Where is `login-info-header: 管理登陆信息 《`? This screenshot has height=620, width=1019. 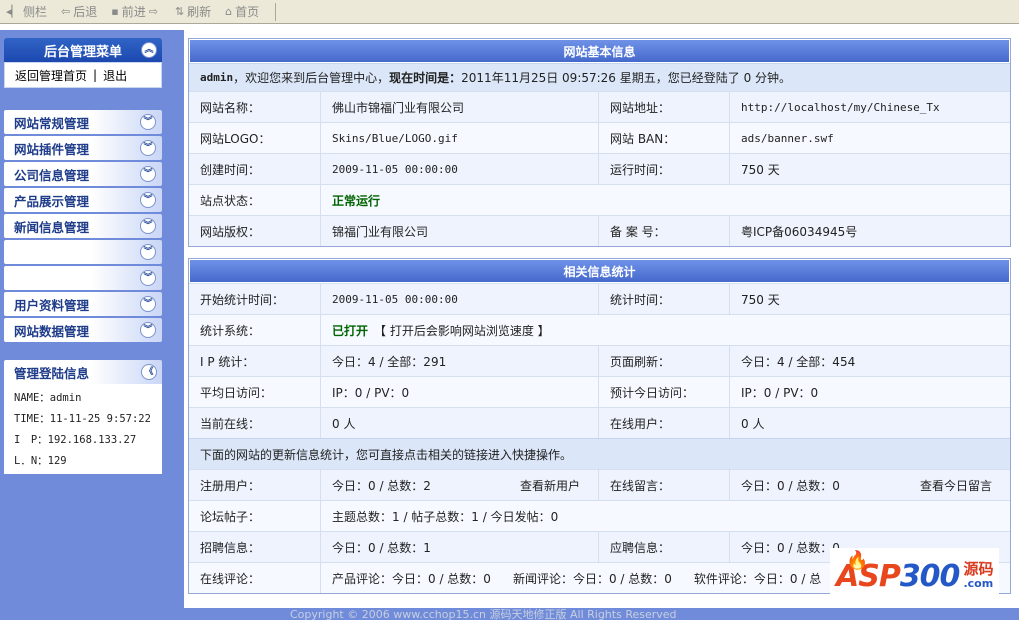 login-info-header: 管理登陆信息 《 is located at coordinates (83, 372).